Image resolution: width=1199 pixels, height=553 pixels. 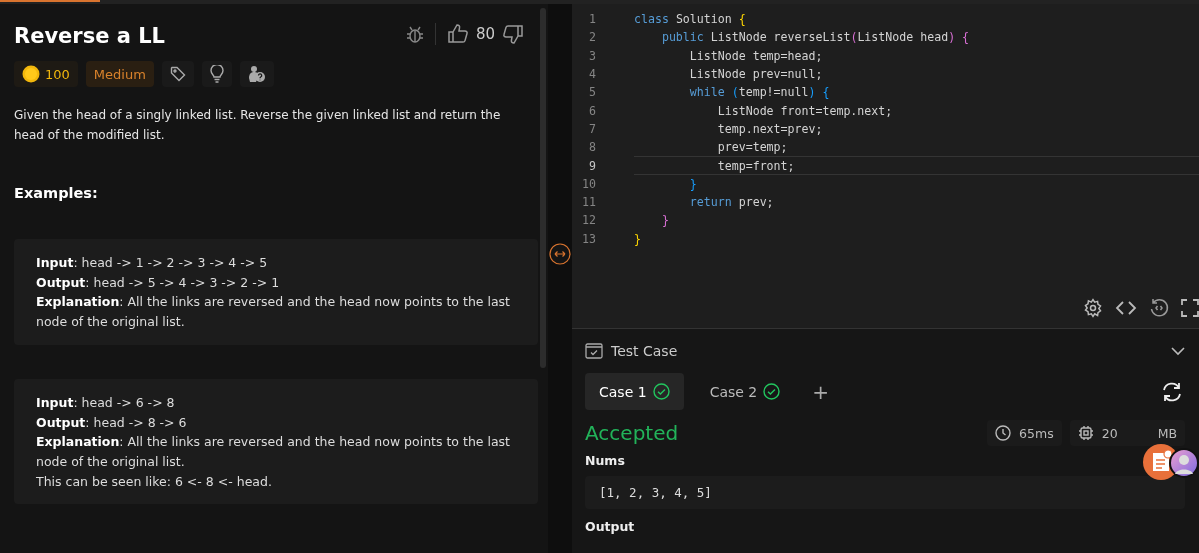 What do you see at coordinates (46, 74) in the screenshot?
I see `coin-badge: 100` at bounding box center [46, 74].